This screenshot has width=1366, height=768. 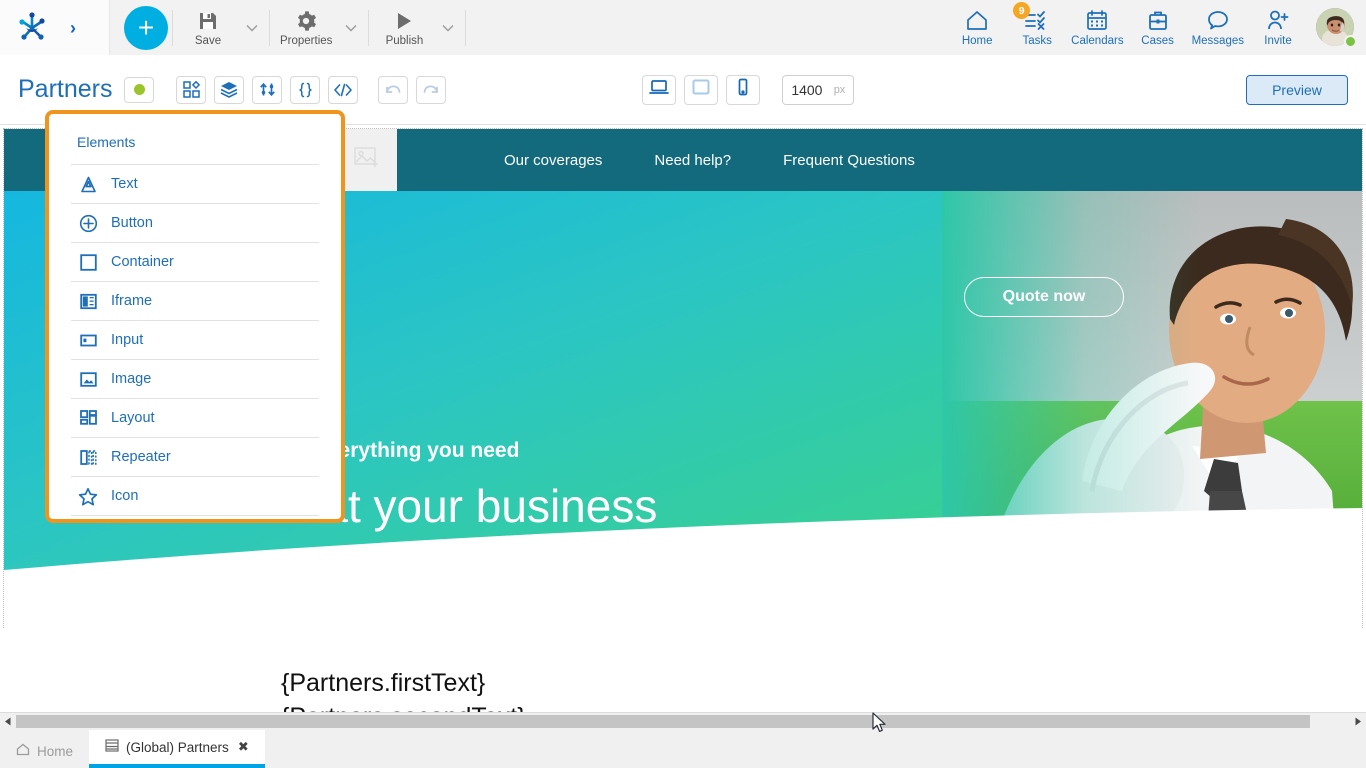 I want to click on site-nav-link-need-help: Need help?, so click(x=692, y=160).